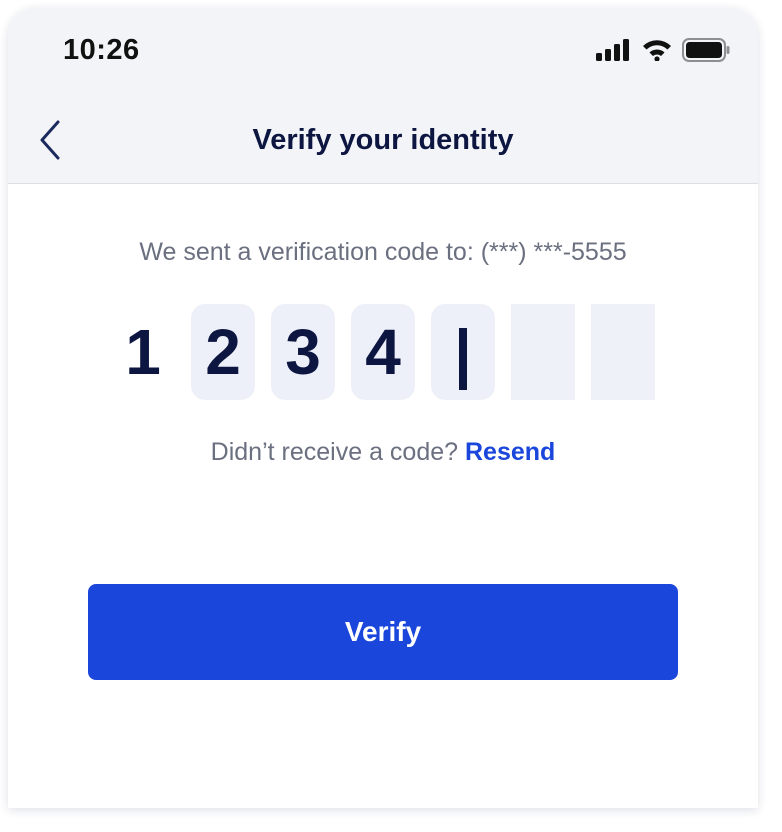  What do you see at coordinates (306, 252) in the screenshot?
I see `message-prefix: We sent a verification code to:` at bounding box center [306, 252].